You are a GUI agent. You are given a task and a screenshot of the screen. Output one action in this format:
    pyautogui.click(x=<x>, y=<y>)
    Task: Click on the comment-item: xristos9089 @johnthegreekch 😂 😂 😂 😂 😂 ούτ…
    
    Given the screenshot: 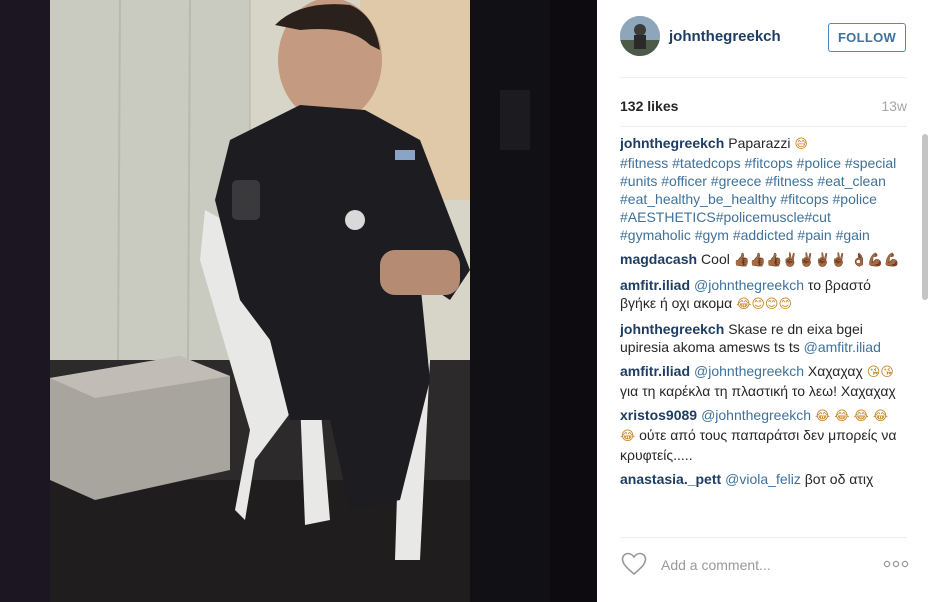 What is the action you would take?
    pyautogui.click(x=760, y=435)
    